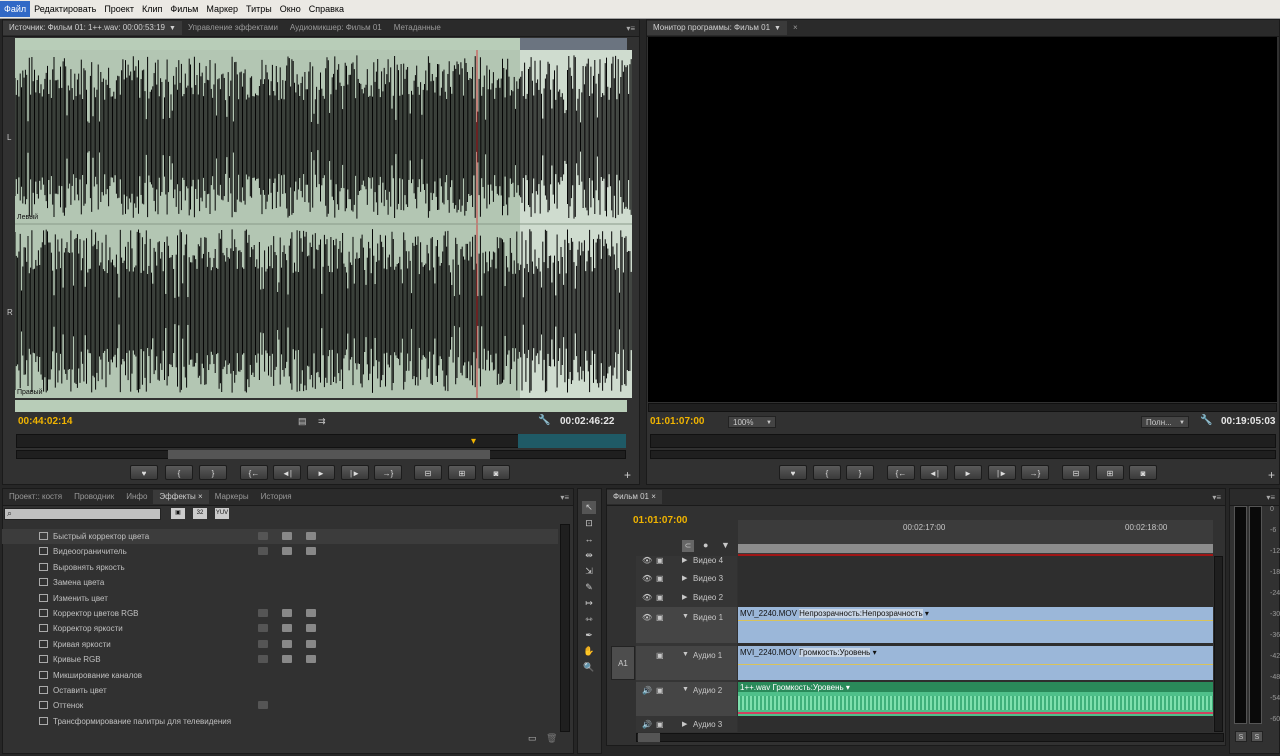 This screenshot has height=756, width=1280. I want to click on effect-list-item: Кривая яркости, so click(280, 644).